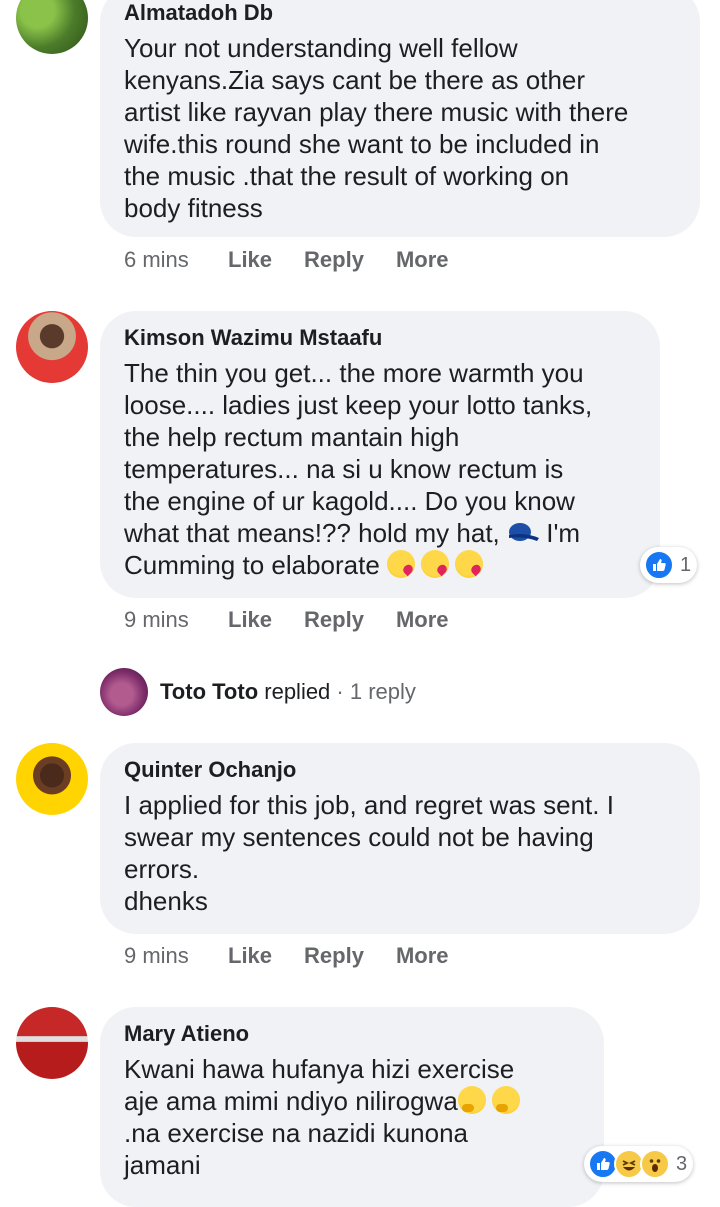 Image resolution: width=720 pixels, height=1207 pixels. Describe the element at coordinates (659, 565) in the screenshot. I see `like-reaction-icon` at that location.